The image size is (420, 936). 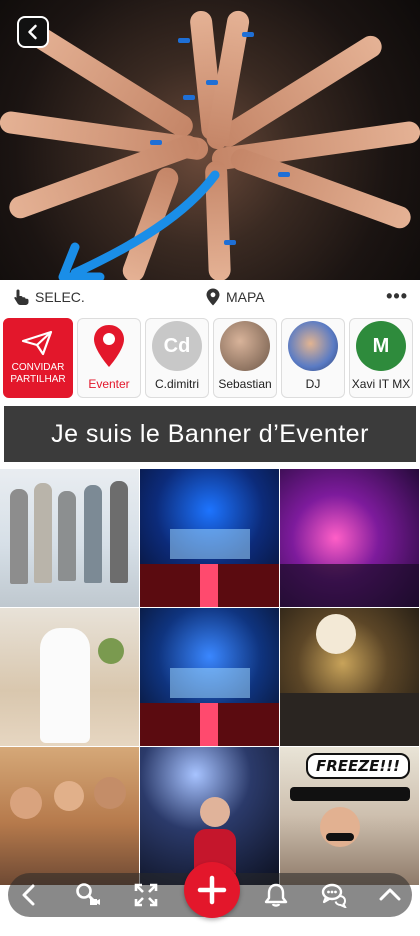 What do you see at coordinates (139, 225) in the screenshot?
I see `arrow-pointer-icon` at bounding box center [139, 225].